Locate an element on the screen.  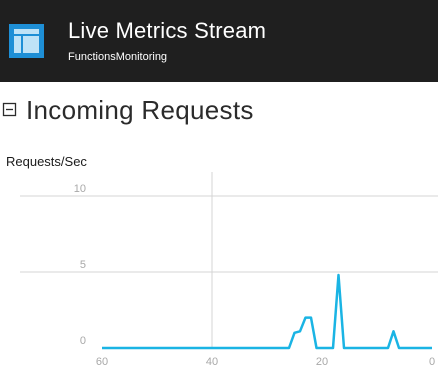
y-tick-label: 5 is located at coordinates (83, 265).